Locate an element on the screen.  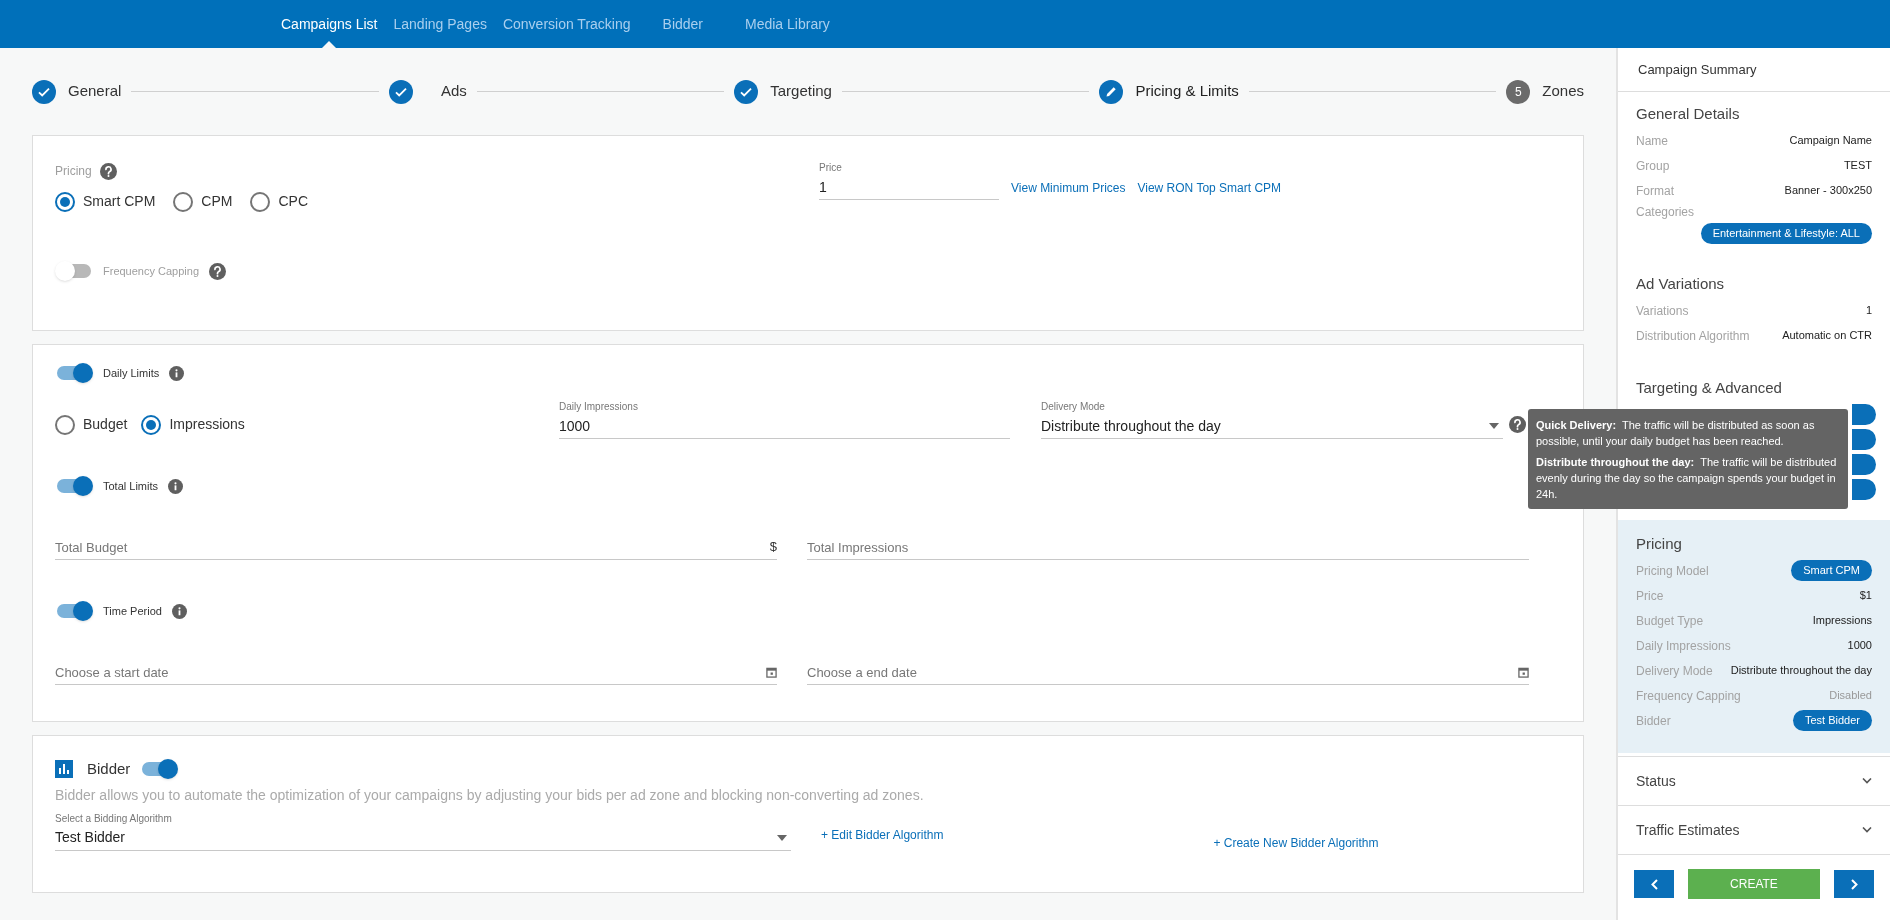
input-field: 1000 is located at coordinates (784, 426).